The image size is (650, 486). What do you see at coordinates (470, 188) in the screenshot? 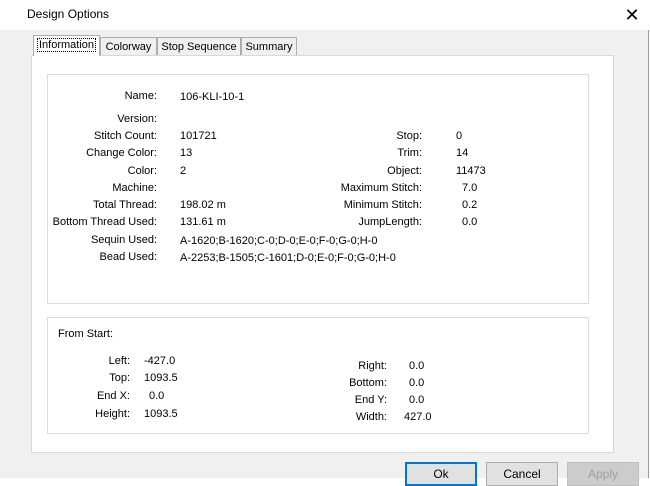
I see `max-stitch-value: 7.0` at bounding box center [470, 188].